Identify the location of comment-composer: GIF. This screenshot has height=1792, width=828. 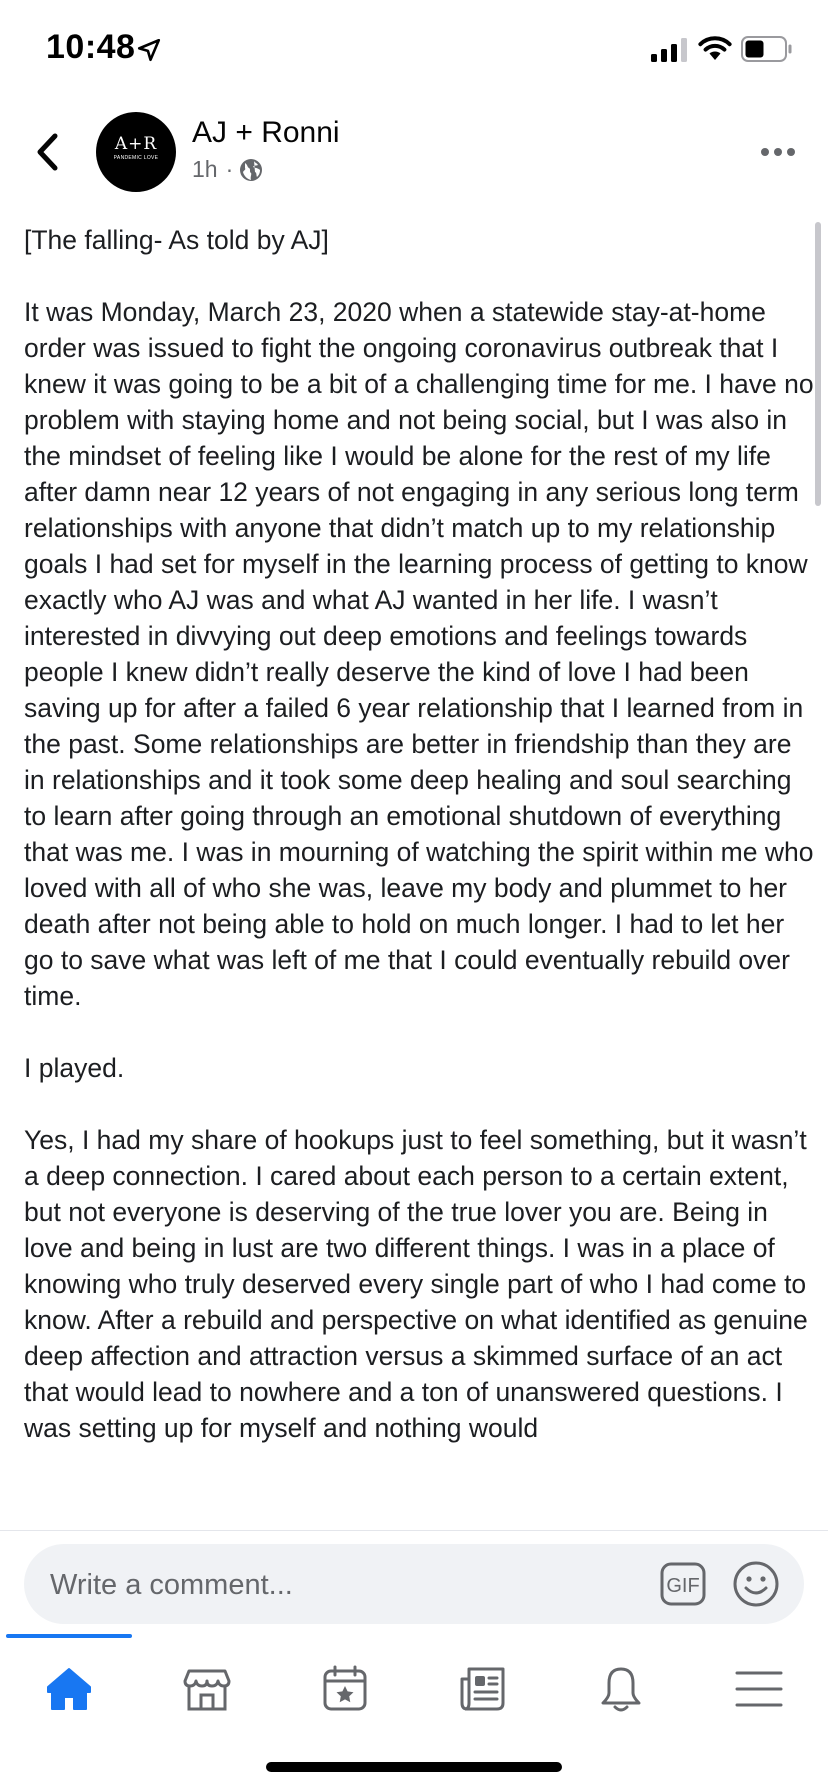
(414, 1585).